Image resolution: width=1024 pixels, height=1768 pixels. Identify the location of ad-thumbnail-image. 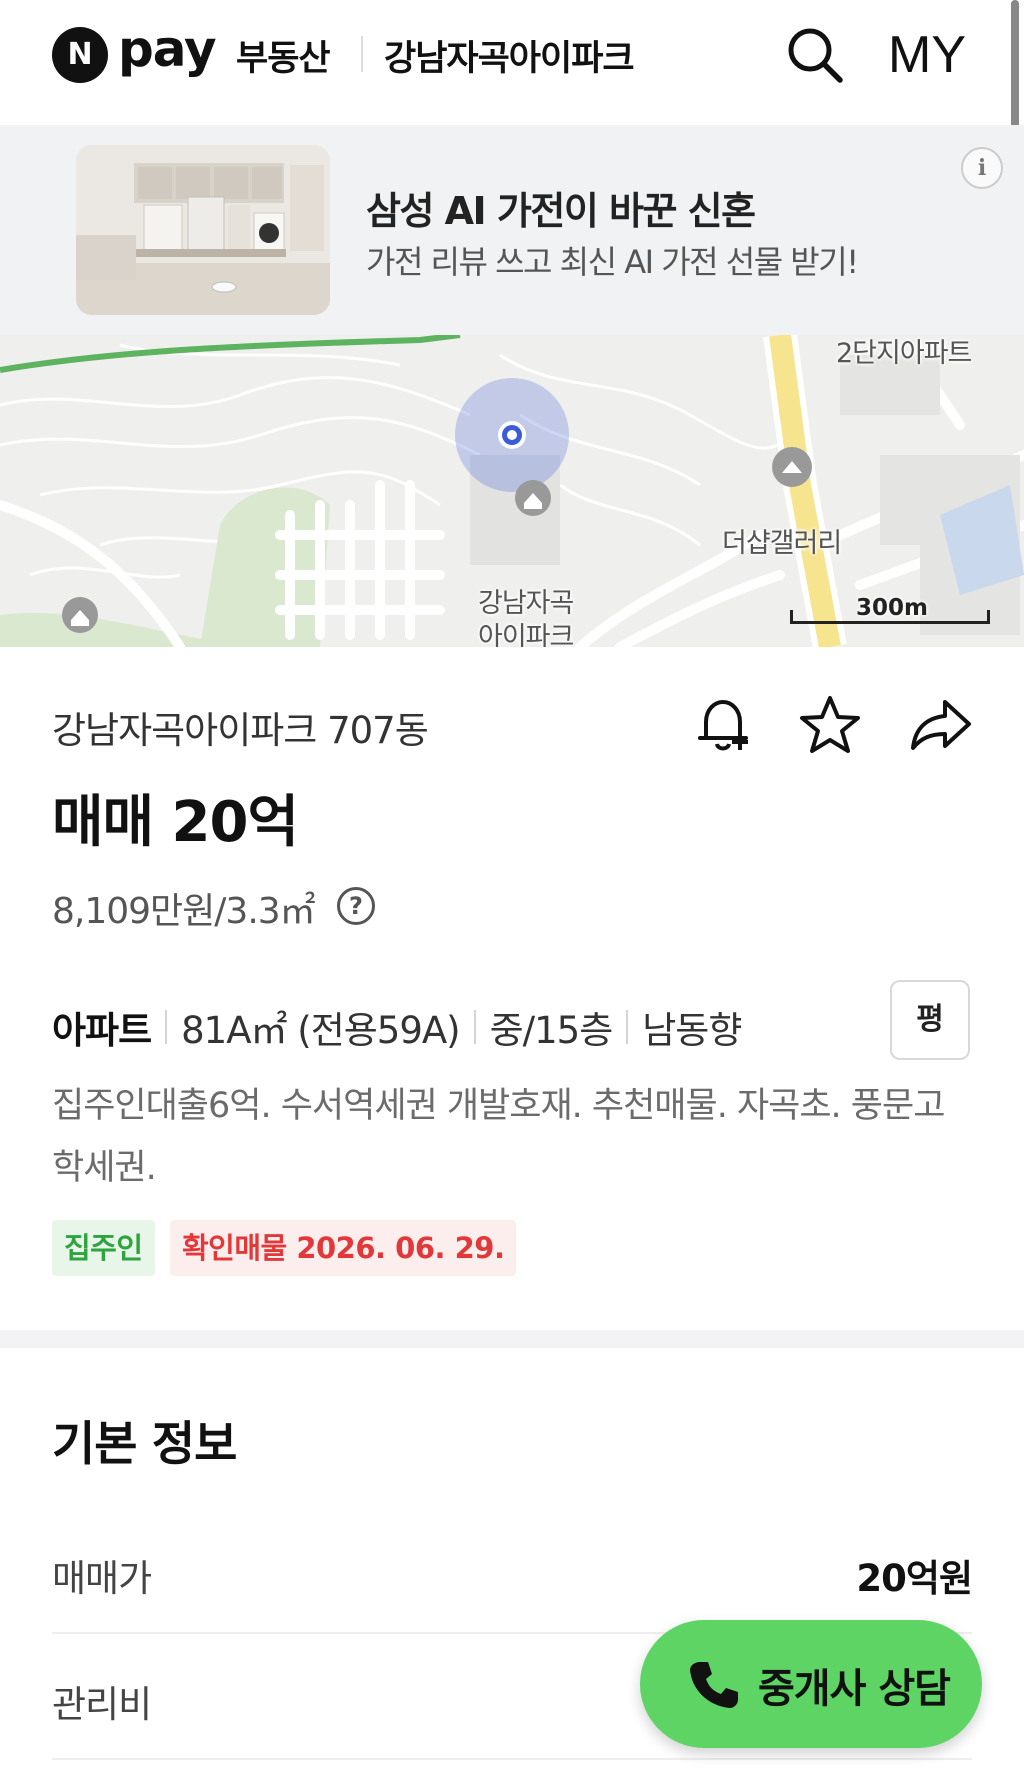
(203, 230).